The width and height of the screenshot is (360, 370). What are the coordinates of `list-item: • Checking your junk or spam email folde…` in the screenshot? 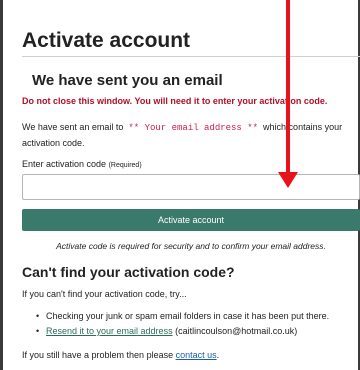 It's located at (198, 316).